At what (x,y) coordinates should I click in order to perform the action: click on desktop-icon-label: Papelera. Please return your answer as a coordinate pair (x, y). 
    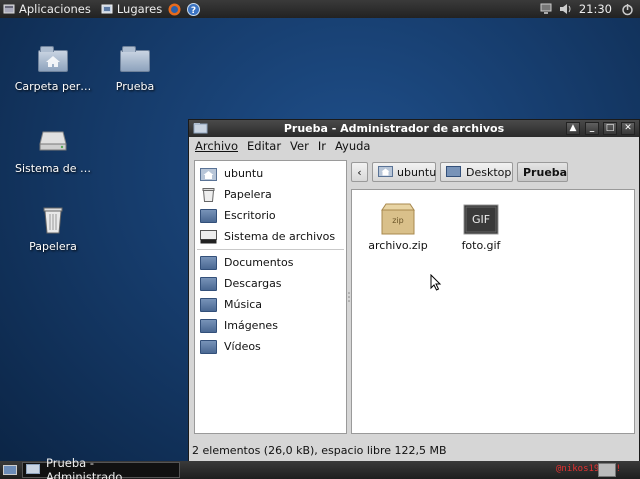
    Looking at the image, I should click on (53, 246).